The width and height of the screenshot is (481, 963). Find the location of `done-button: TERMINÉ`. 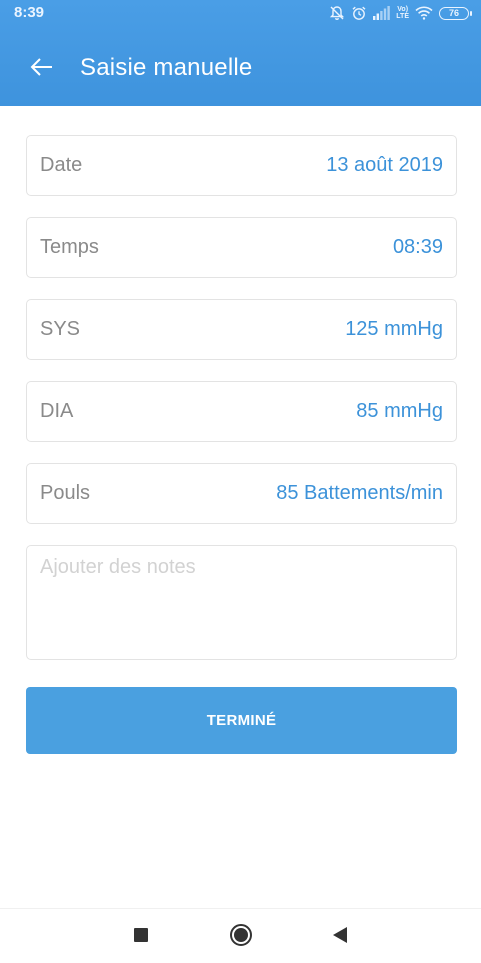

done-button: TERMINÉ is located at coordinates (241, 720).